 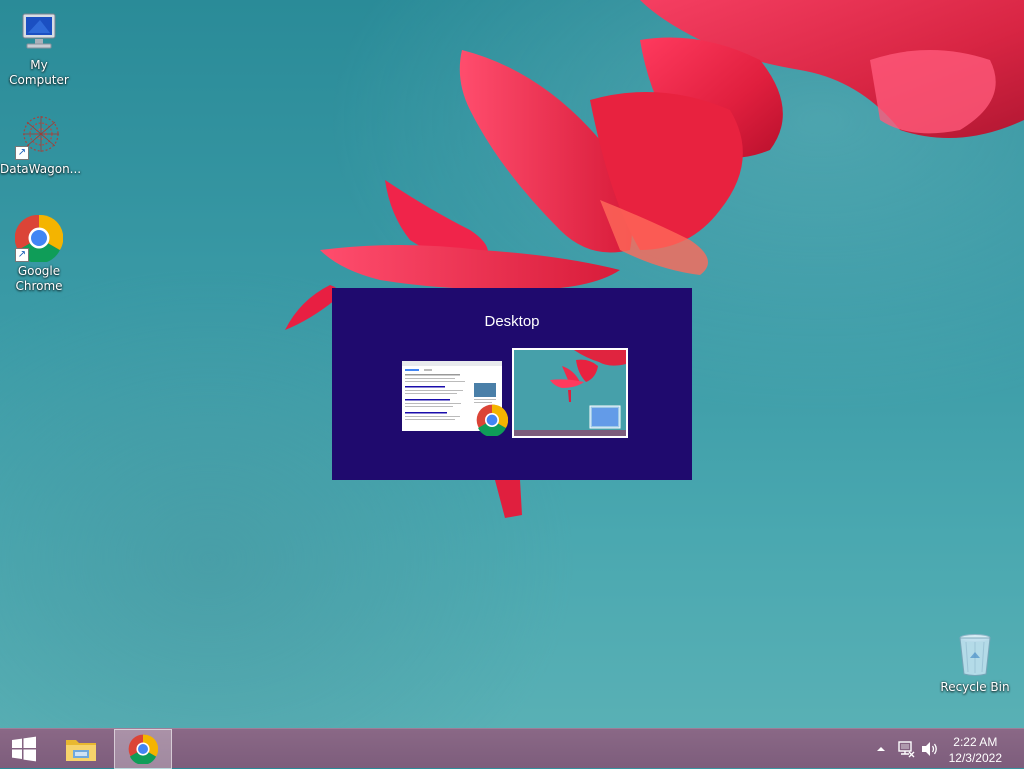 What do you see at coordinates (512, 321) in the screenshot?
I see `switcher-title: Desktop` at bounding box center [512, 321].